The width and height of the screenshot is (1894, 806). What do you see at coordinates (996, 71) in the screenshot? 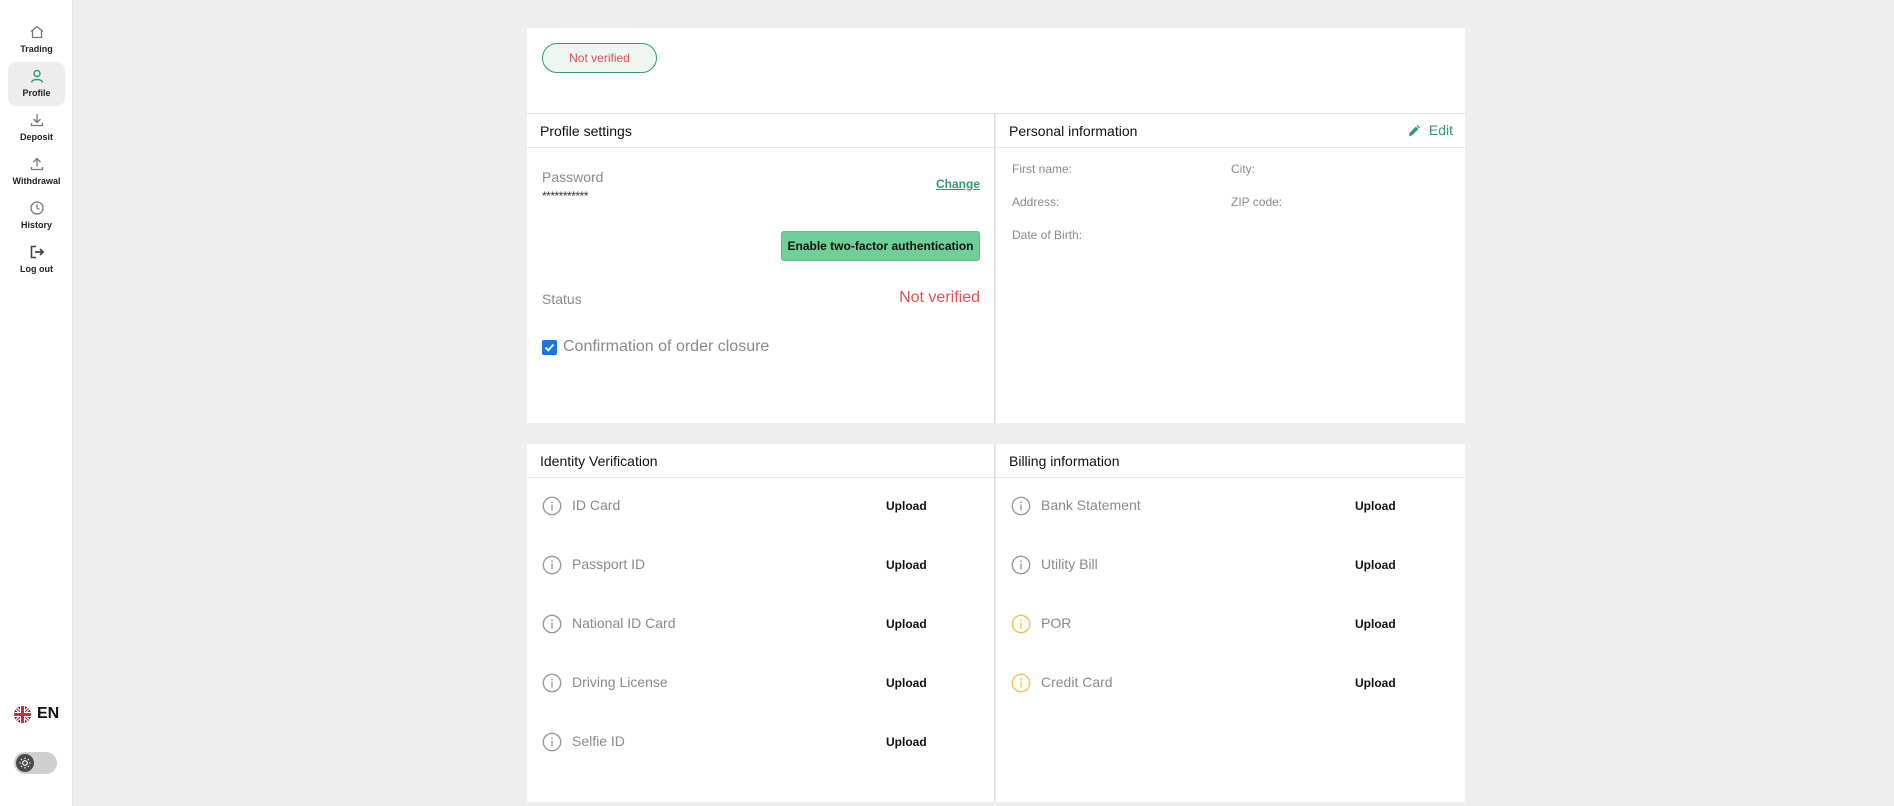
I see `verification-header: Not verified` at bounding box center [996, 71].